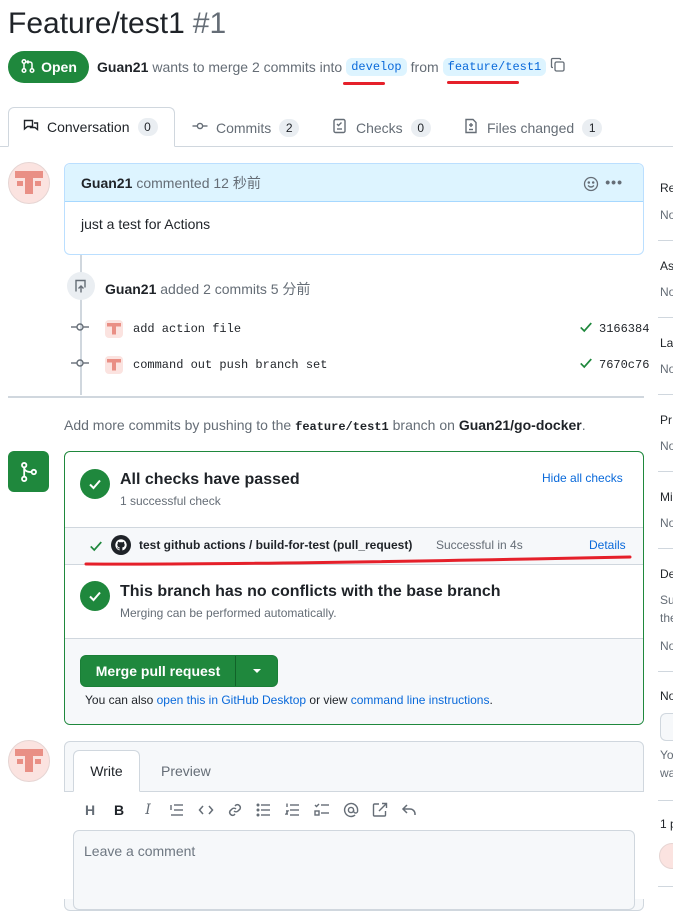  I want to click on git-merge-icon, so click(28, 471).